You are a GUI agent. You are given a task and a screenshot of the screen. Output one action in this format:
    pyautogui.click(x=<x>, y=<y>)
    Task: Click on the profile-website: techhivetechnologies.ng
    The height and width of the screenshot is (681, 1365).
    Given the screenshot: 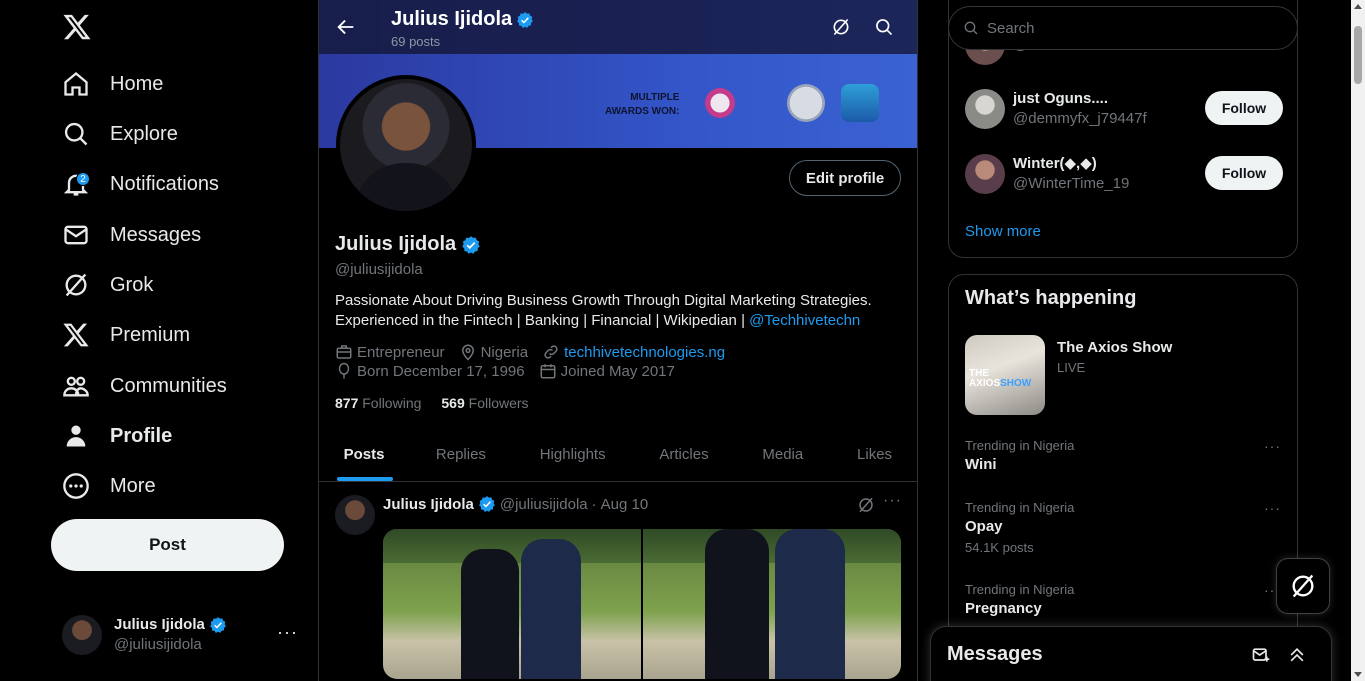 What is the action you would take?
    pyautogui.click(x=633, y=352)
    